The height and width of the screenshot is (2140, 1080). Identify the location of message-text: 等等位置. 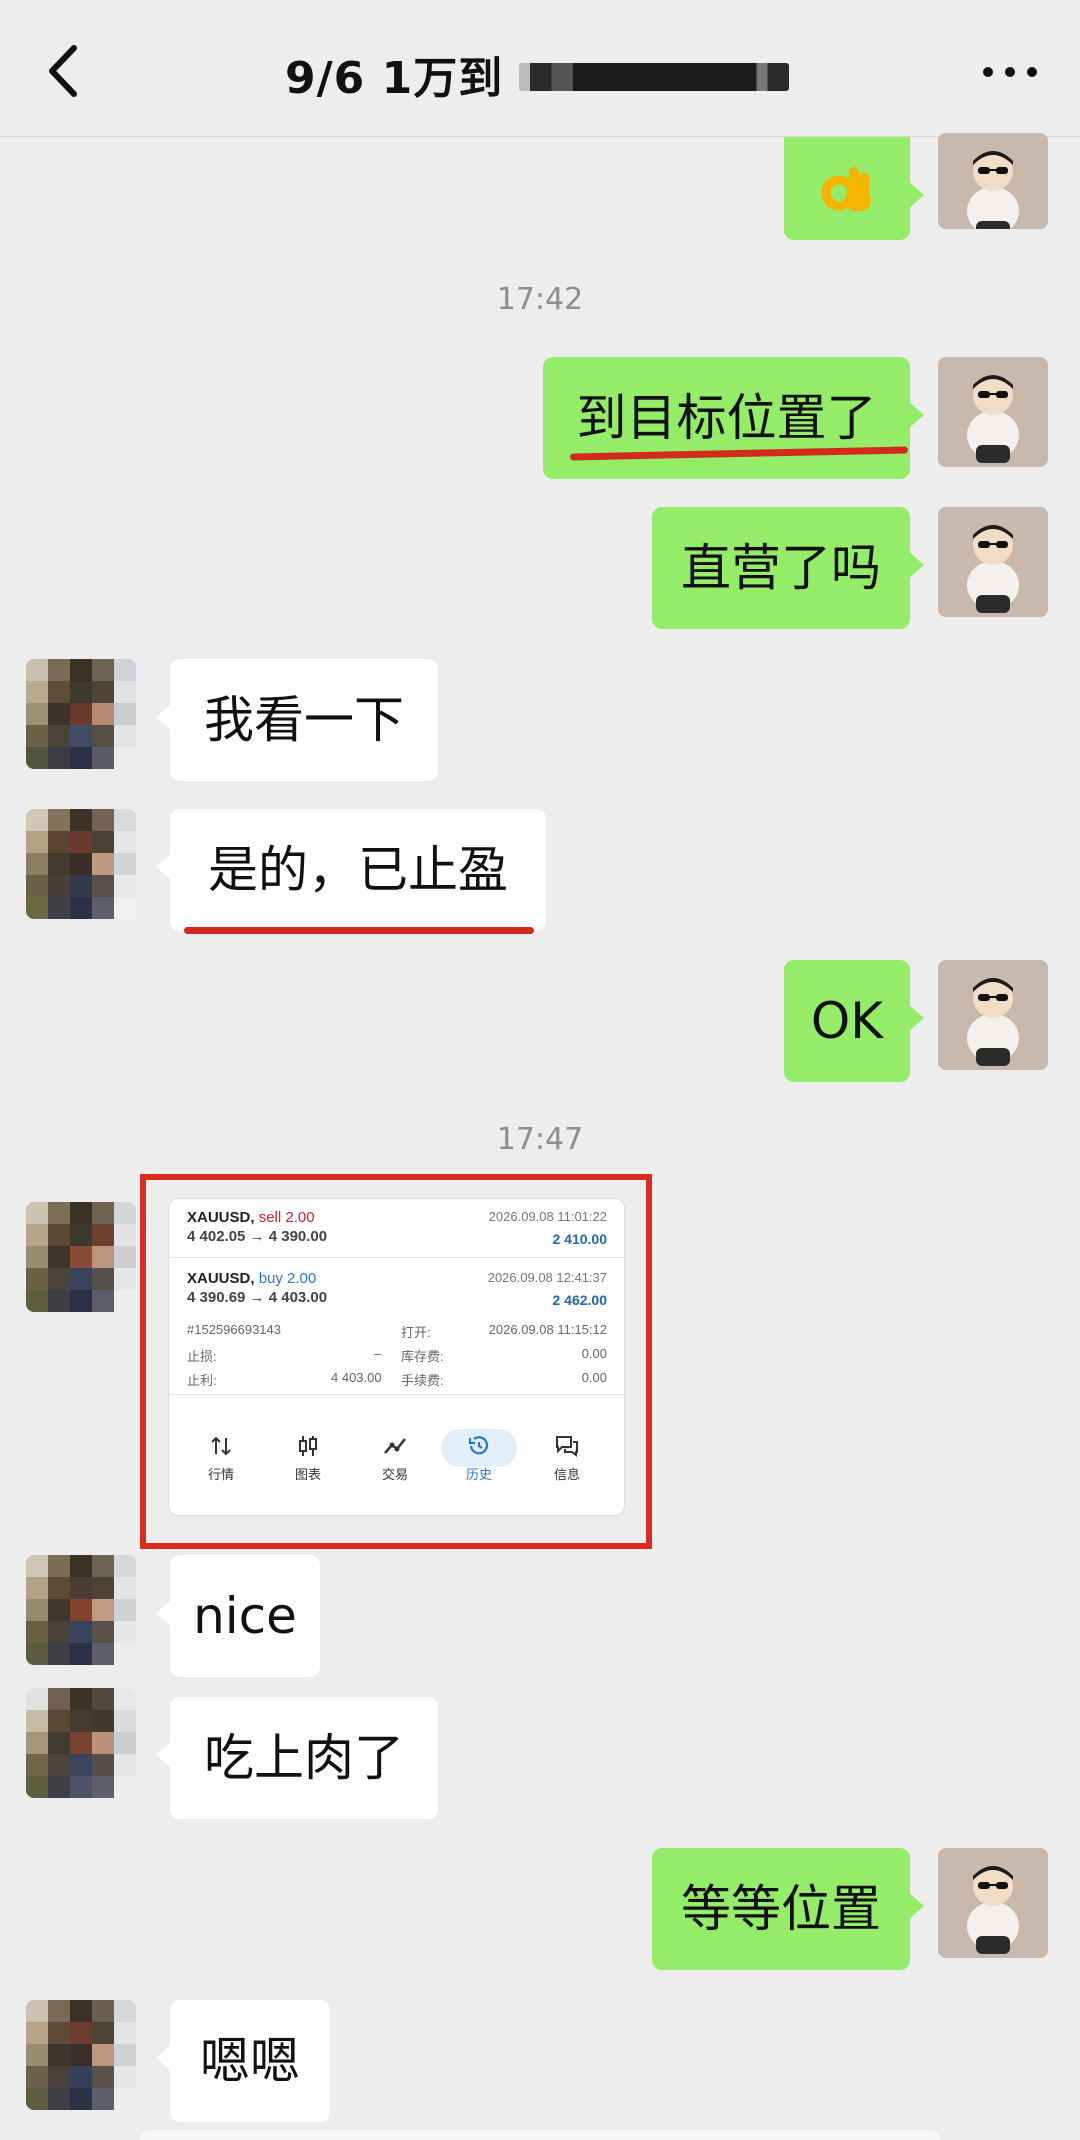
(781, 1909).